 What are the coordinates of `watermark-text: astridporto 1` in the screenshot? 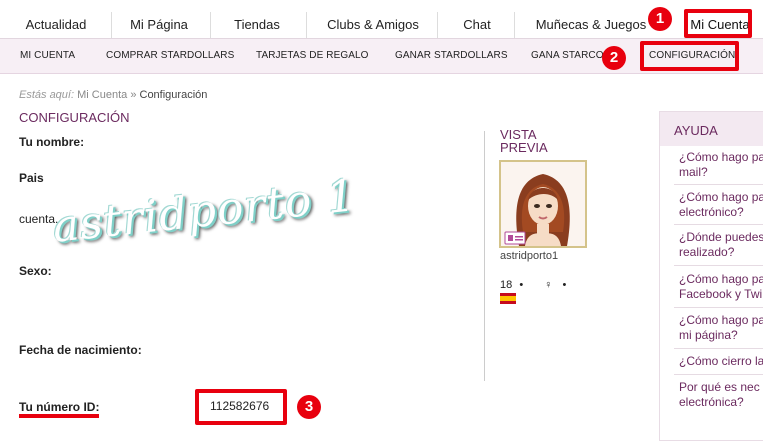 It's located at (204, 211).